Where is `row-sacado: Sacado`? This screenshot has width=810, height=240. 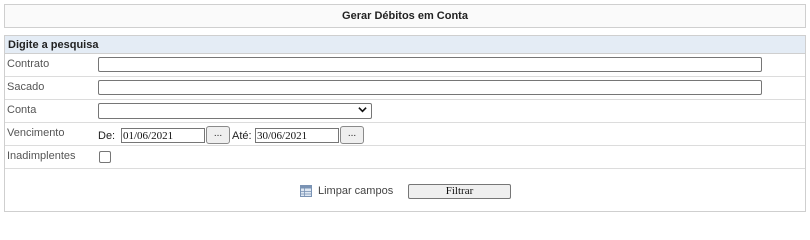 row-sacado: Sacado is located at coordinates (405, 88).